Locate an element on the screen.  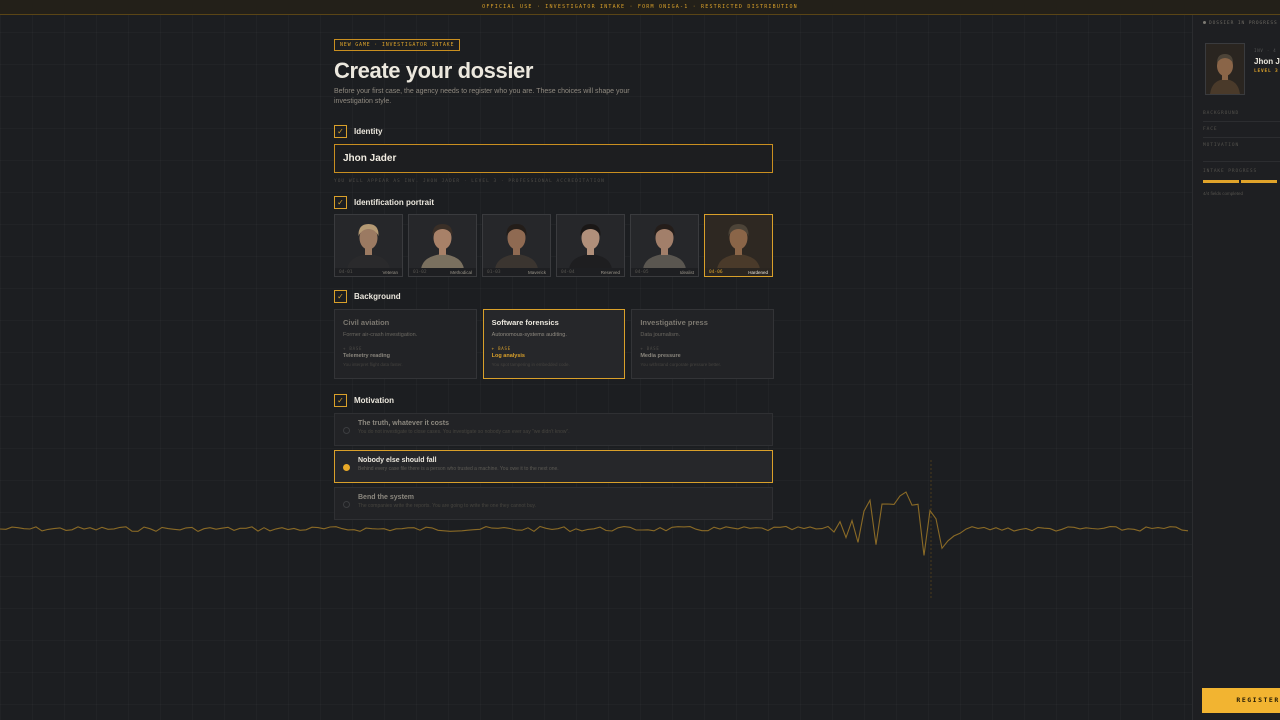
portrait-card-veteran: 04-01 Veteran is located at coordinates (368, 245).